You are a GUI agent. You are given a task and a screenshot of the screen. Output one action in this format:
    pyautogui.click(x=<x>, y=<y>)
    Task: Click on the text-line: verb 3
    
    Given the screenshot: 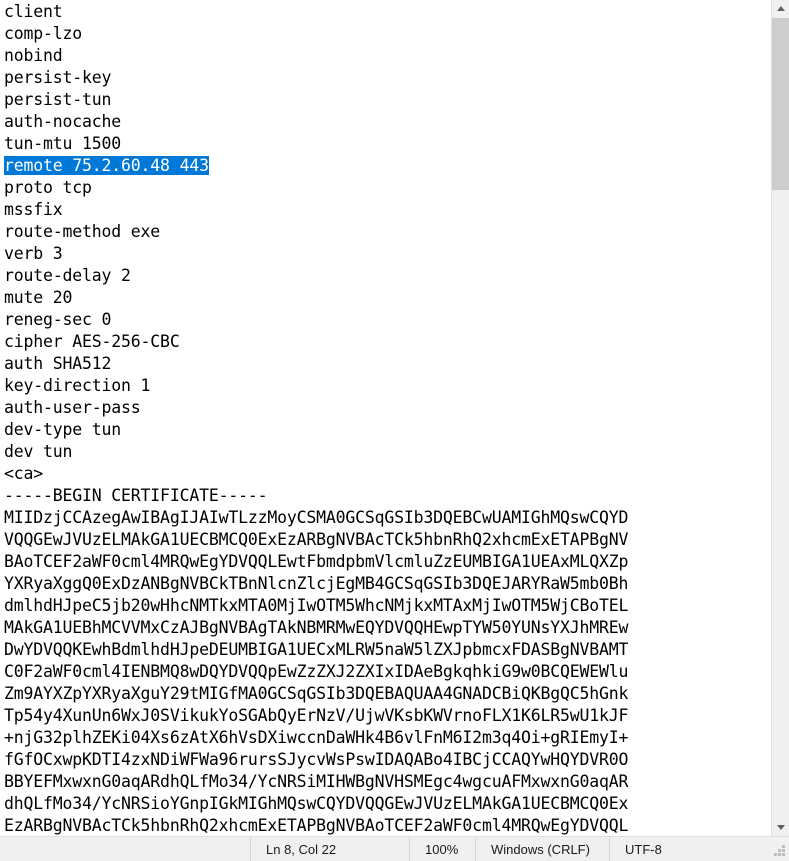 What is the action you would take?
    pyautogui.click(x=316, y=254)
    